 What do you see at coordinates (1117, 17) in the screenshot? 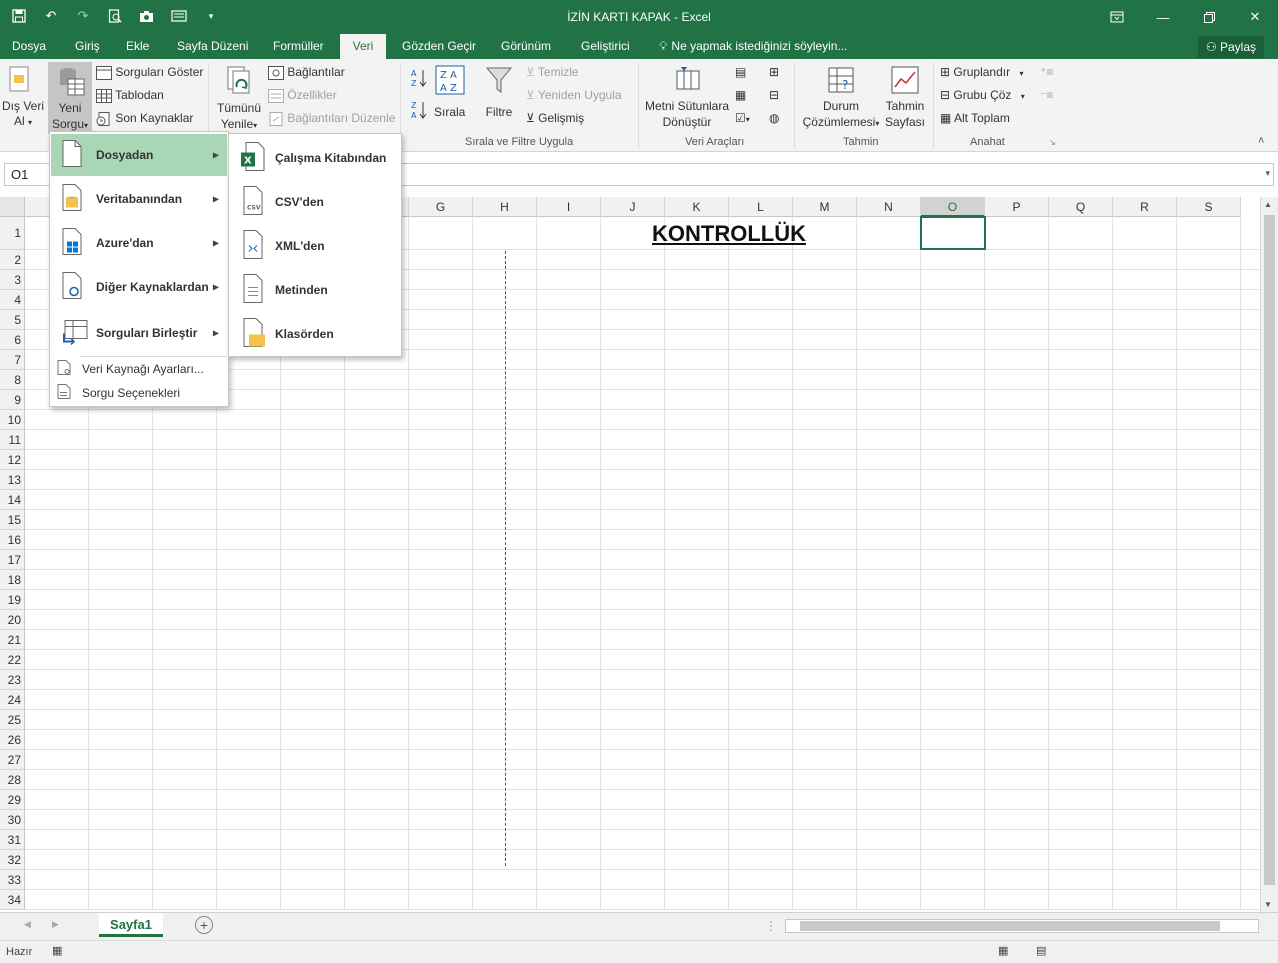
I see `ribbon-display-options-icon` at bounding box center [1117, 17].